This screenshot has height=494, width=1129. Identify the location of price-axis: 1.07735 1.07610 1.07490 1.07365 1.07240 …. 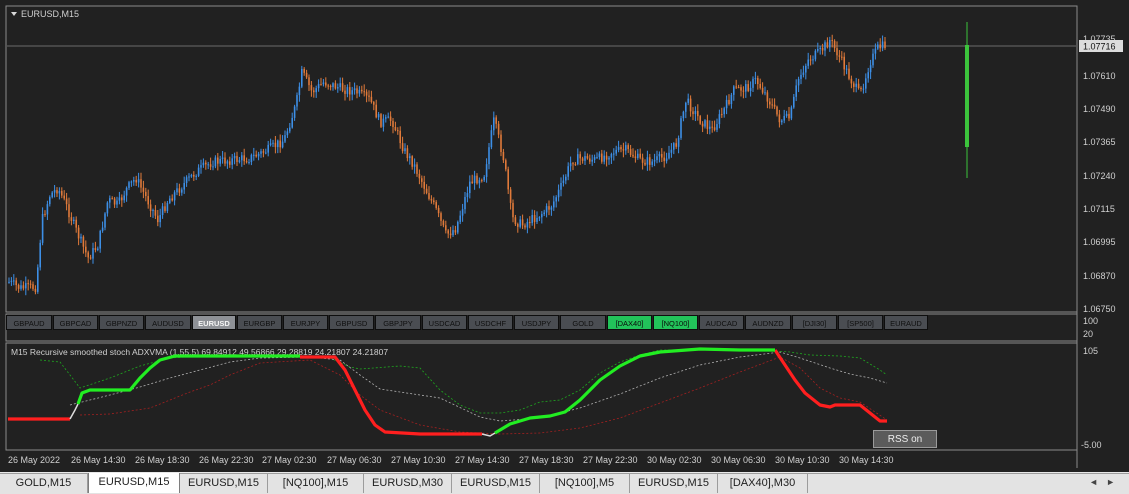
(1099, 174).